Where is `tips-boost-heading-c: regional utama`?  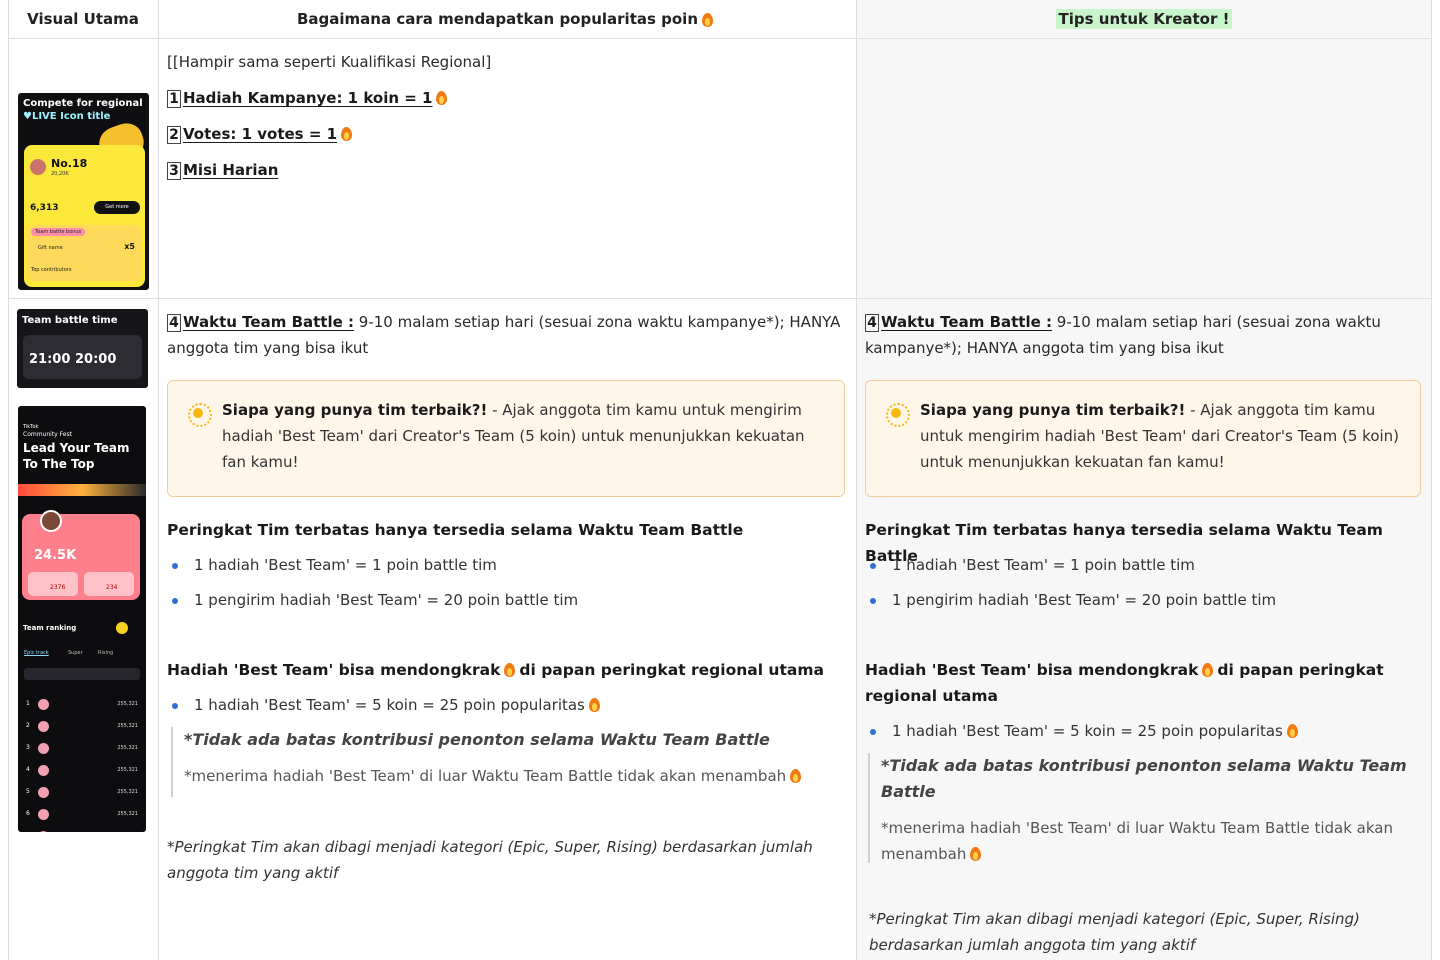 tips-boost-heading-c: regional utama is located at coordinates (931, 696).